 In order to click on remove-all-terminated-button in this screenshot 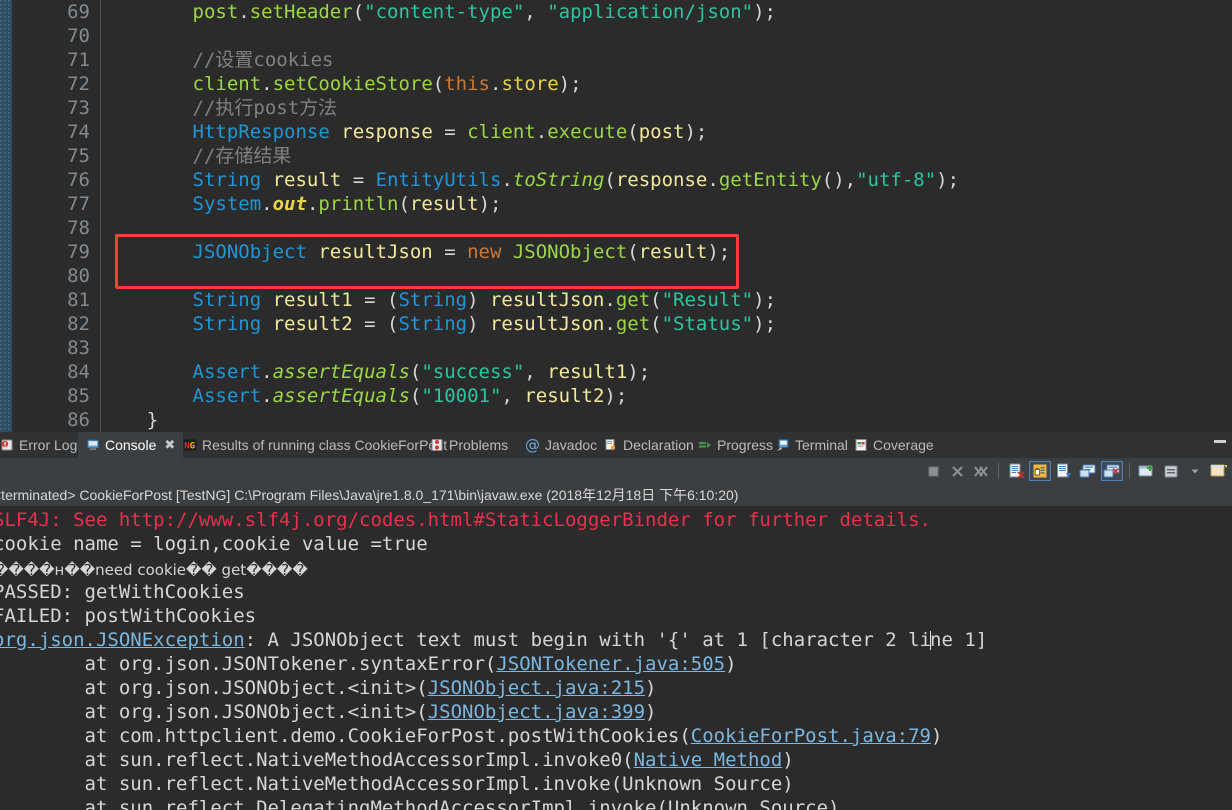, I will do `click(981, 471)`.